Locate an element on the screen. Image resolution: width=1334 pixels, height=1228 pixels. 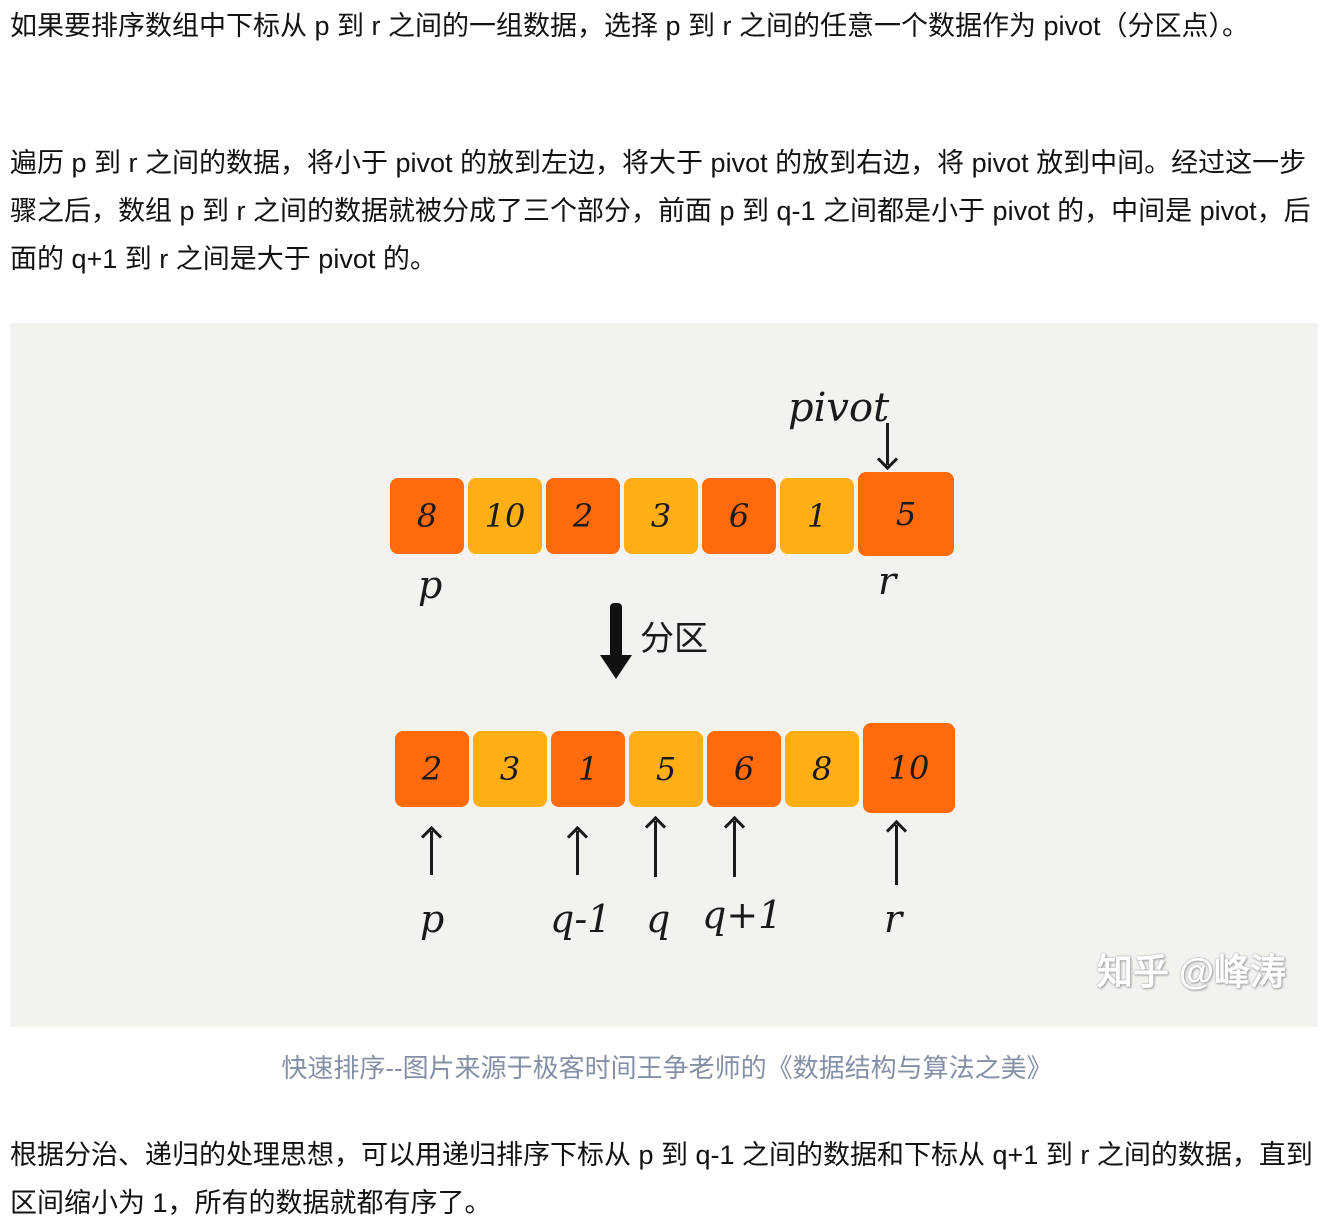
array-before: 8 10 2 3 6 1 5 is located at coordinates (674, 514).